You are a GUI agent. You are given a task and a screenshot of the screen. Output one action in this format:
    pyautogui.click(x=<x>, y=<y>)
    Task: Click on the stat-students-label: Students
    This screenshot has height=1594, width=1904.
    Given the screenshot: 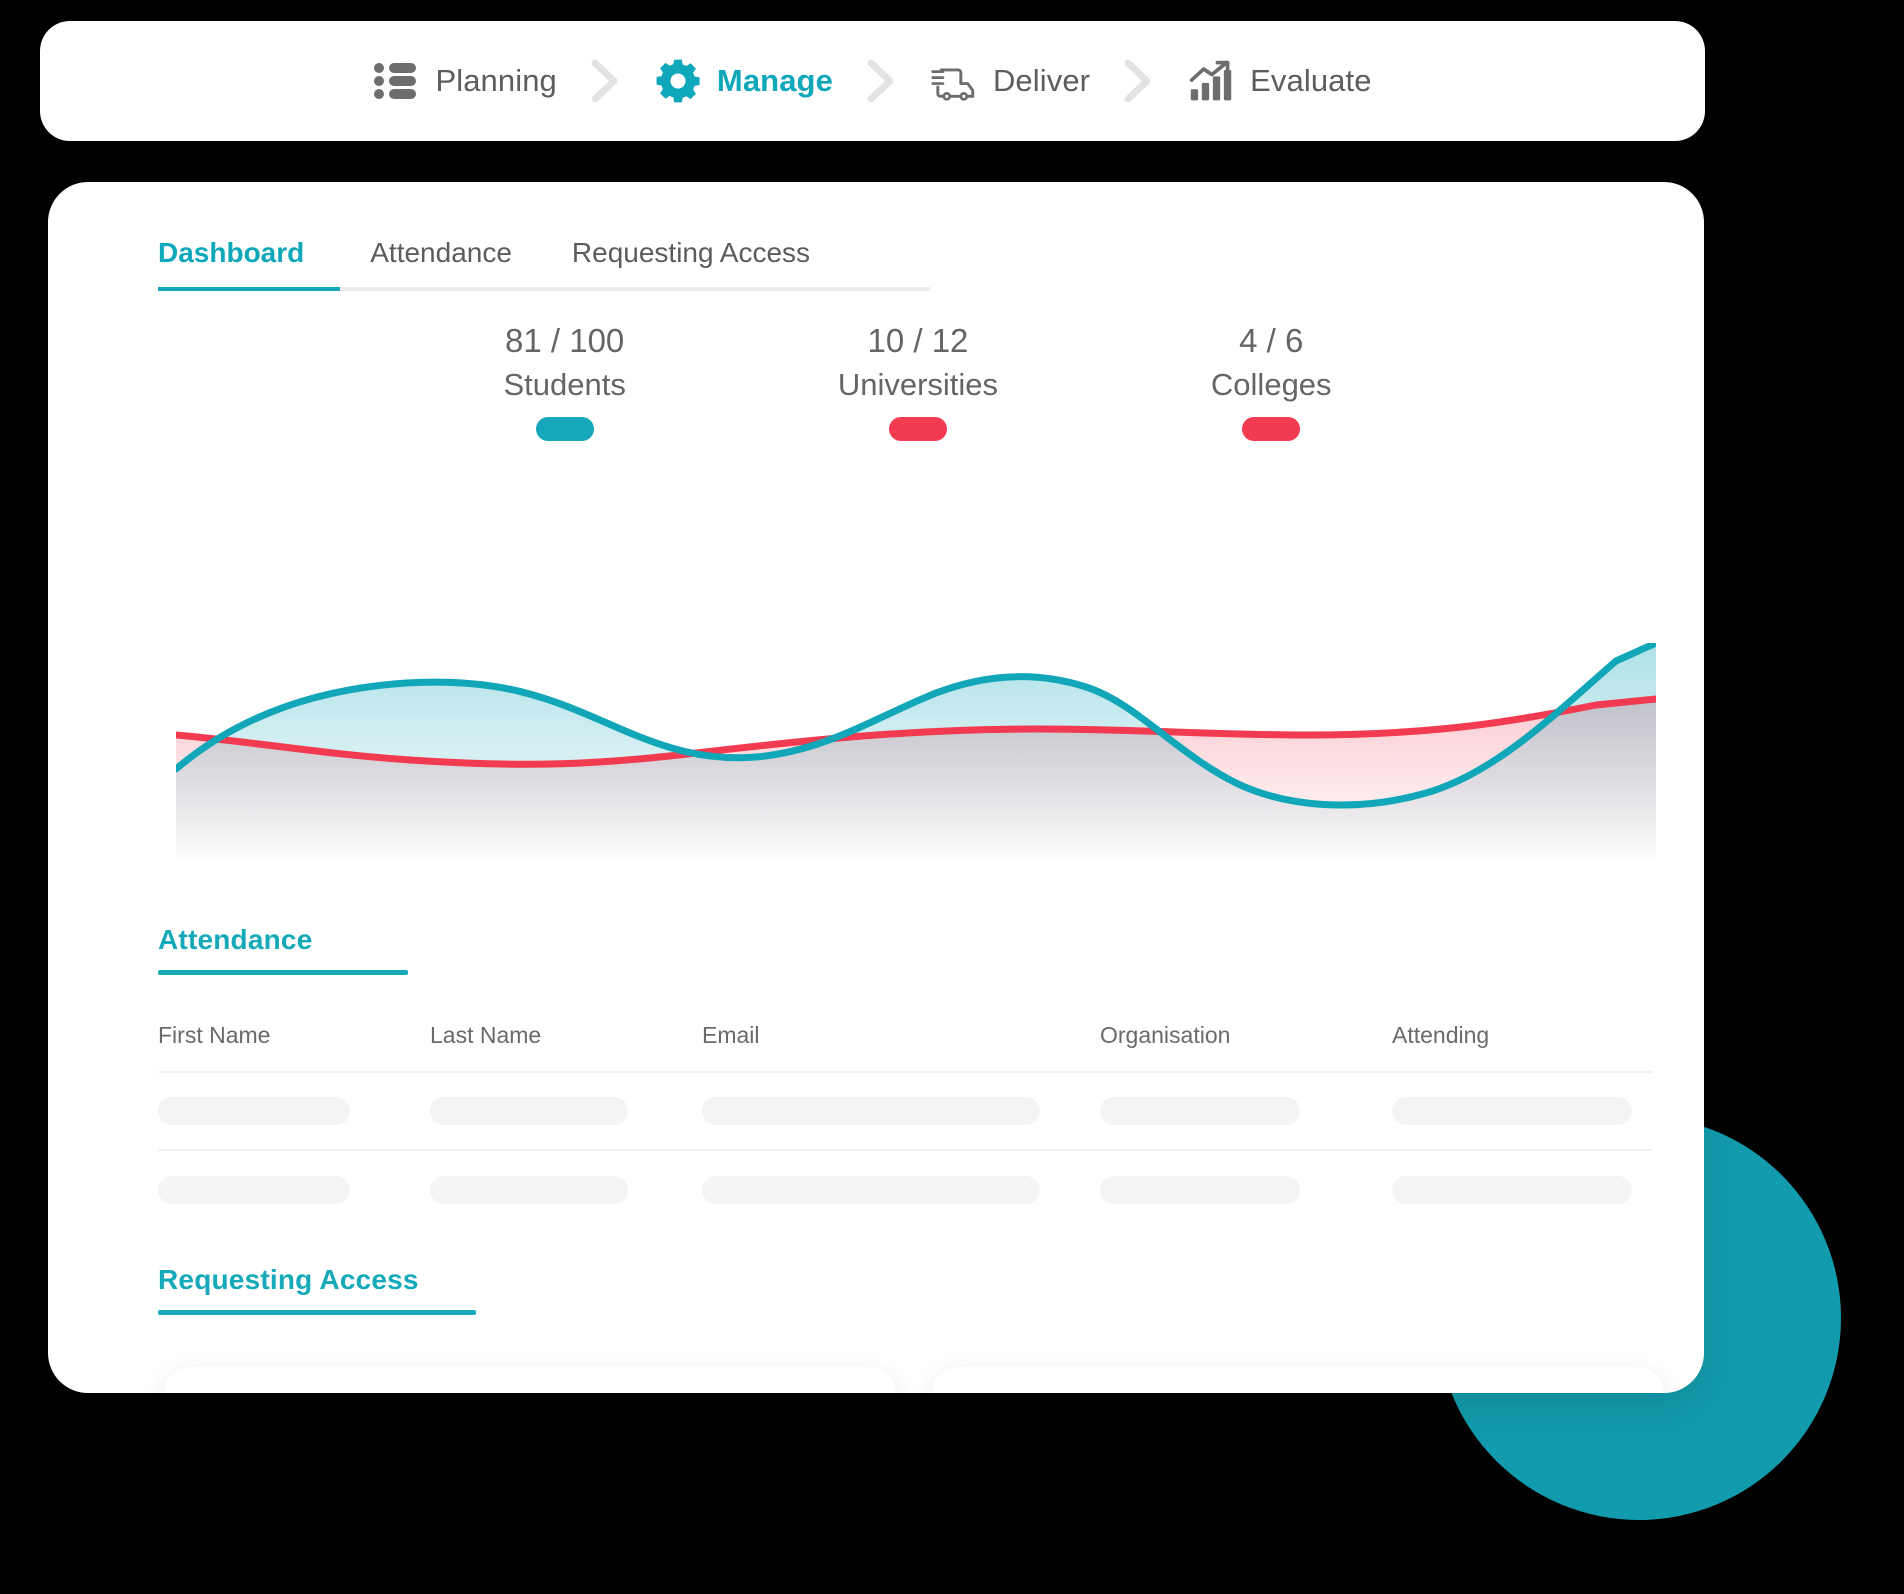 What is the action you would take?
    pyautogui.click(x=564, y=384)
    